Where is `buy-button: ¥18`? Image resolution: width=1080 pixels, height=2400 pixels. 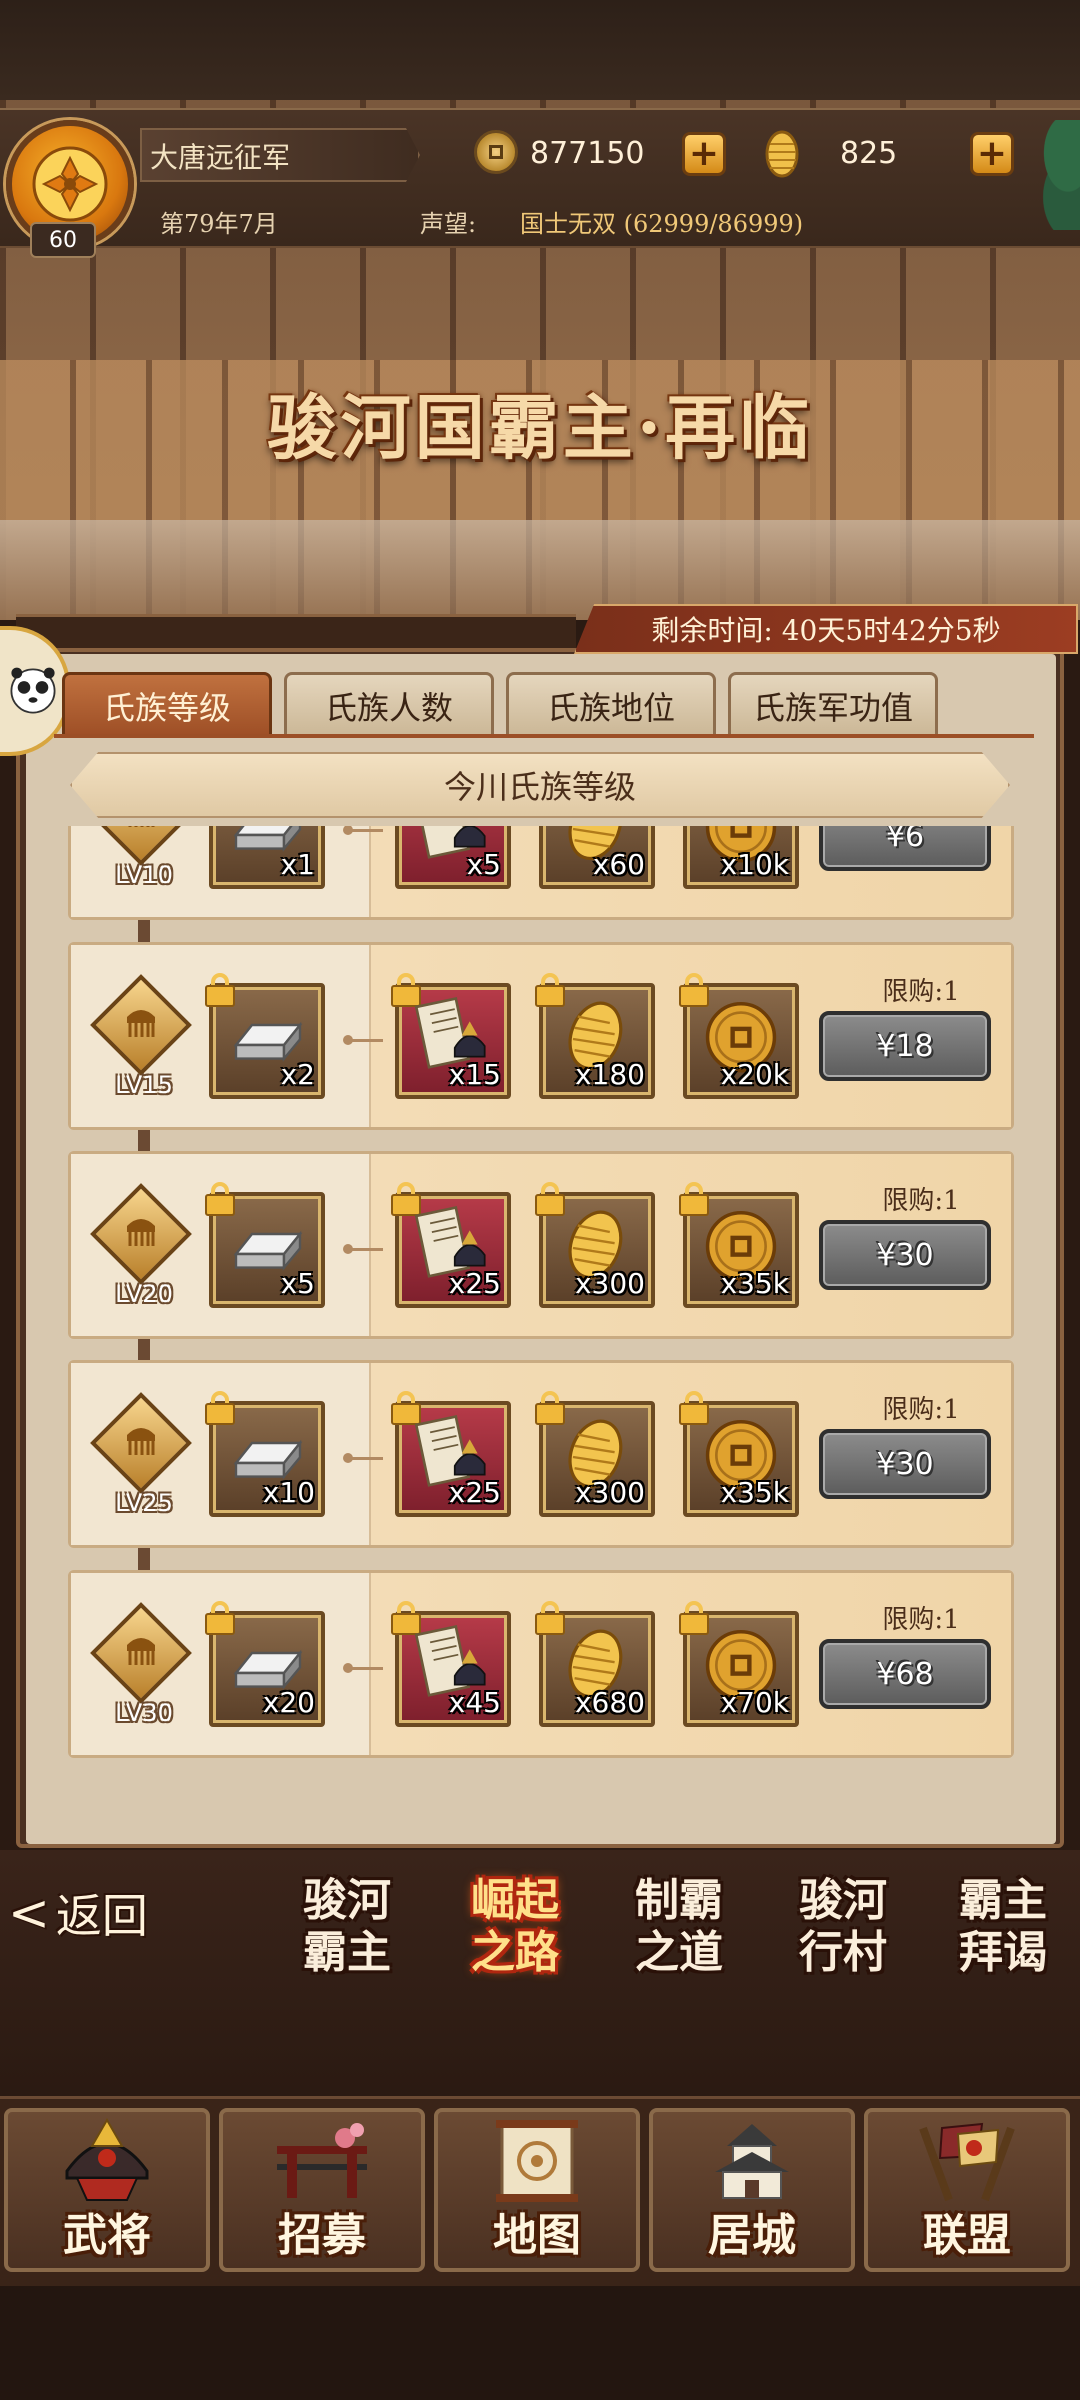 buy-button: ¥18 is located at coordinates (905, 1046).